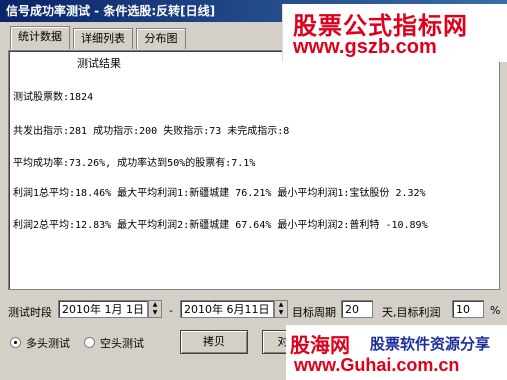  I want to click on tab-detail-list: 详细列表, so click(103, 38).